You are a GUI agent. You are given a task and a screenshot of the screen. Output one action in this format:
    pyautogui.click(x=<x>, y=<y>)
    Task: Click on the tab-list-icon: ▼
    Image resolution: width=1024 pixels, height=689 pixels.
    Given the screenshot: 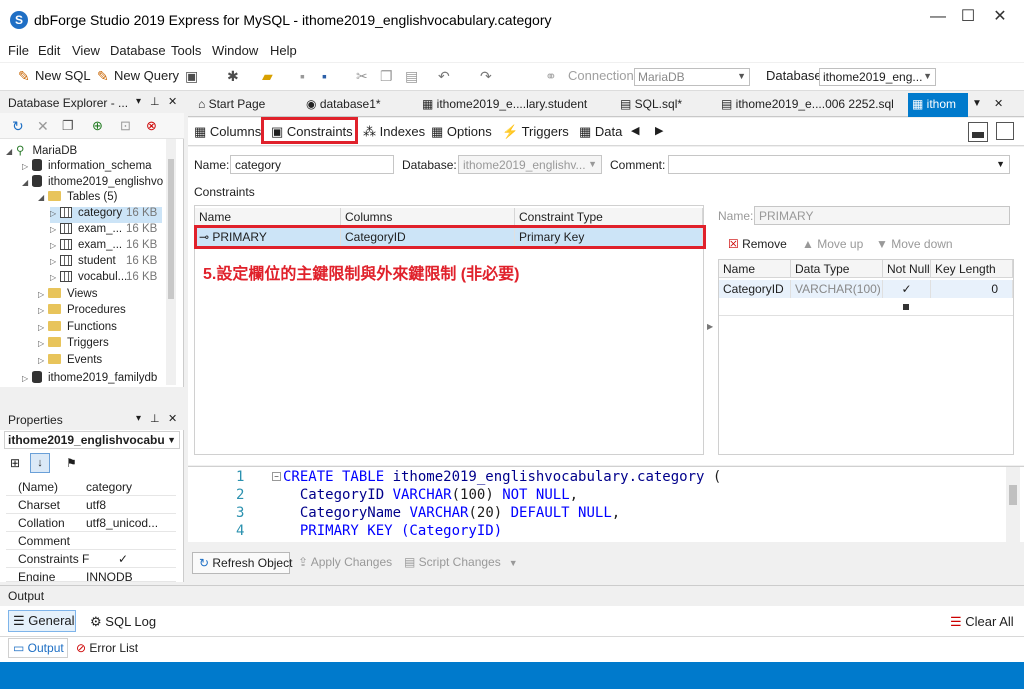 What is the action you would take?
    pyautogui.click(x=977, y=103)
    